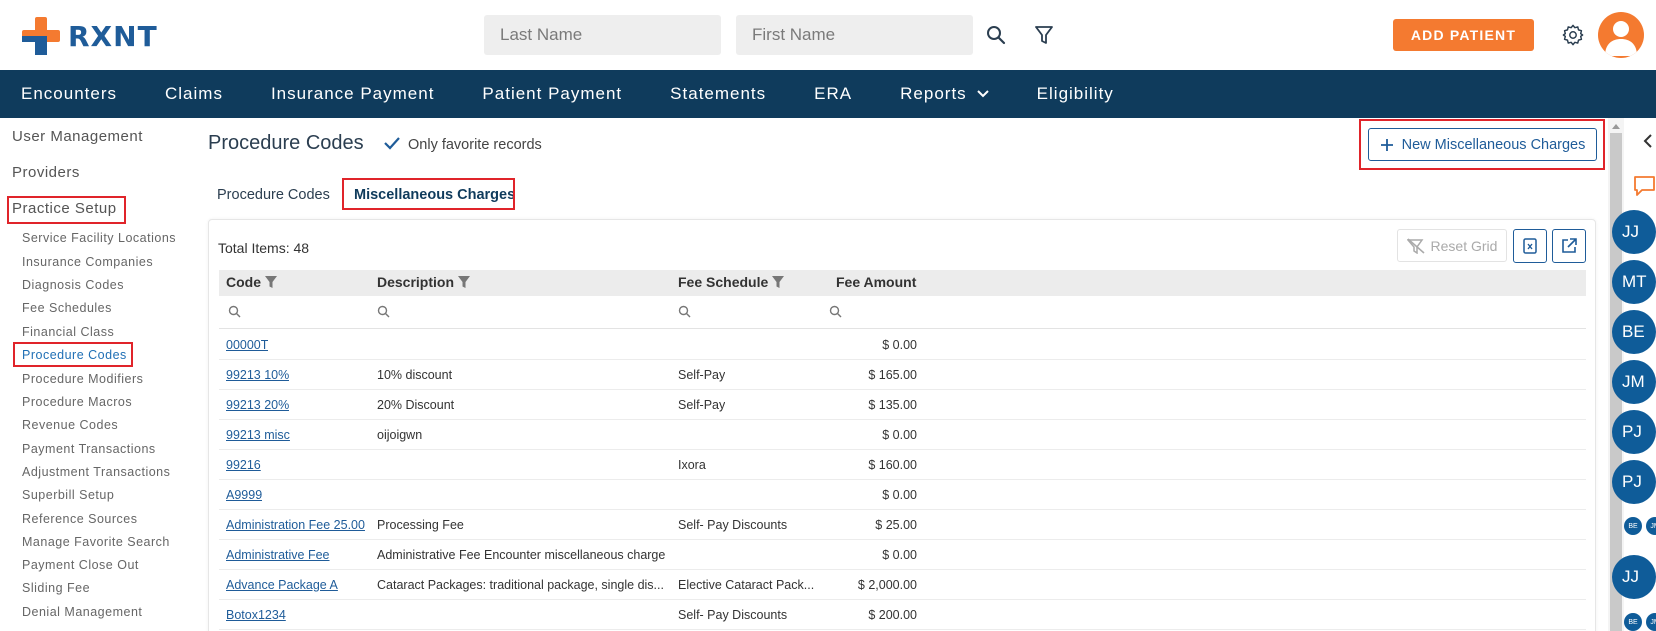  Describe the element at coordinates (87, 262) in the screenshot. I see `sidebar-item-insurance-companies: Insurance Companies` at that location.